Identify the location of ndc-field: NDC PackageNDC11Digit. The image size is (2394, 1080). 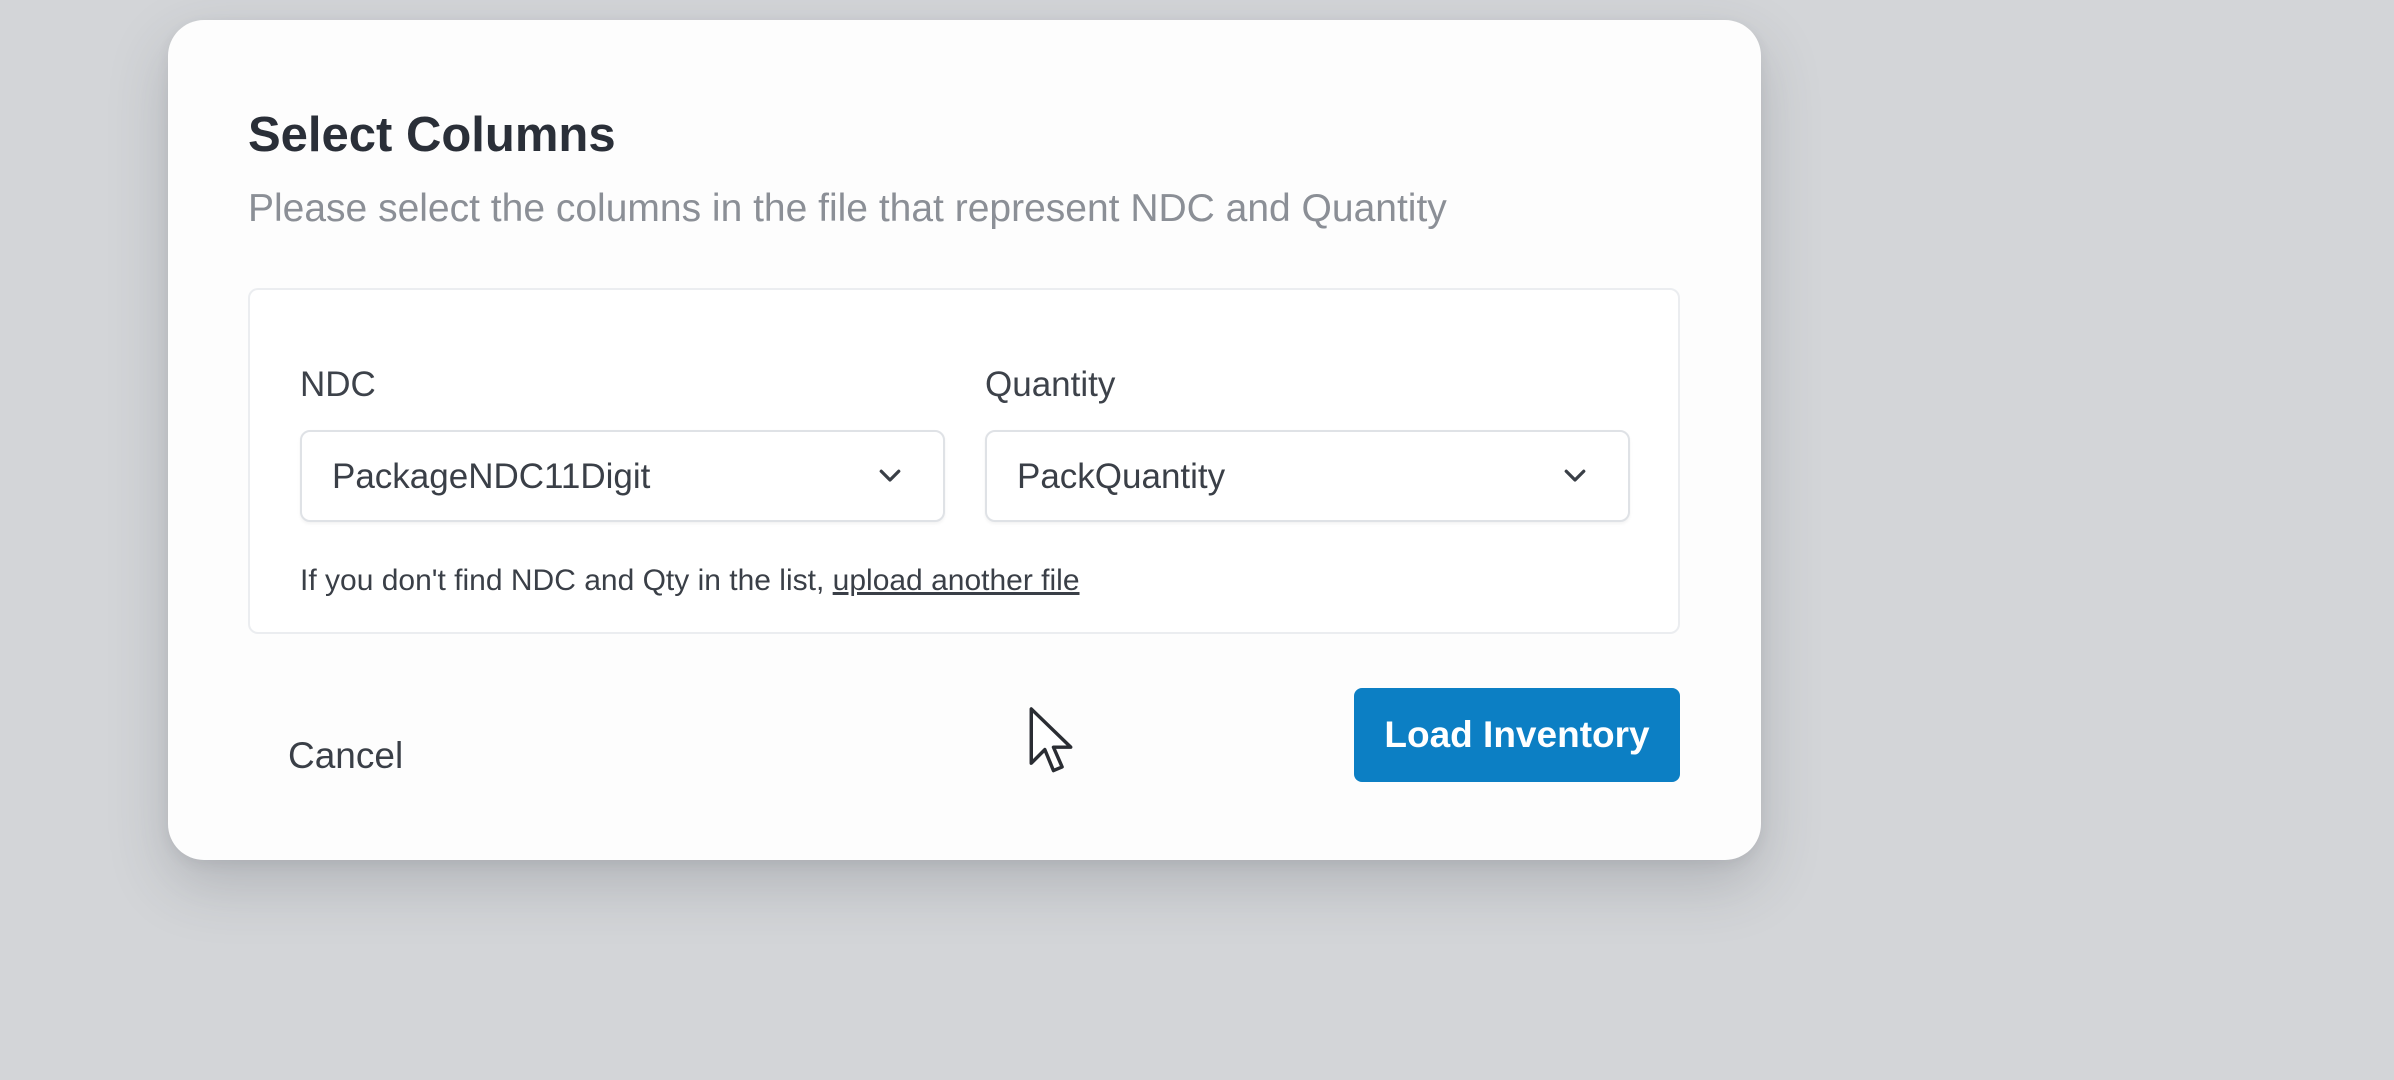
(622, 443).